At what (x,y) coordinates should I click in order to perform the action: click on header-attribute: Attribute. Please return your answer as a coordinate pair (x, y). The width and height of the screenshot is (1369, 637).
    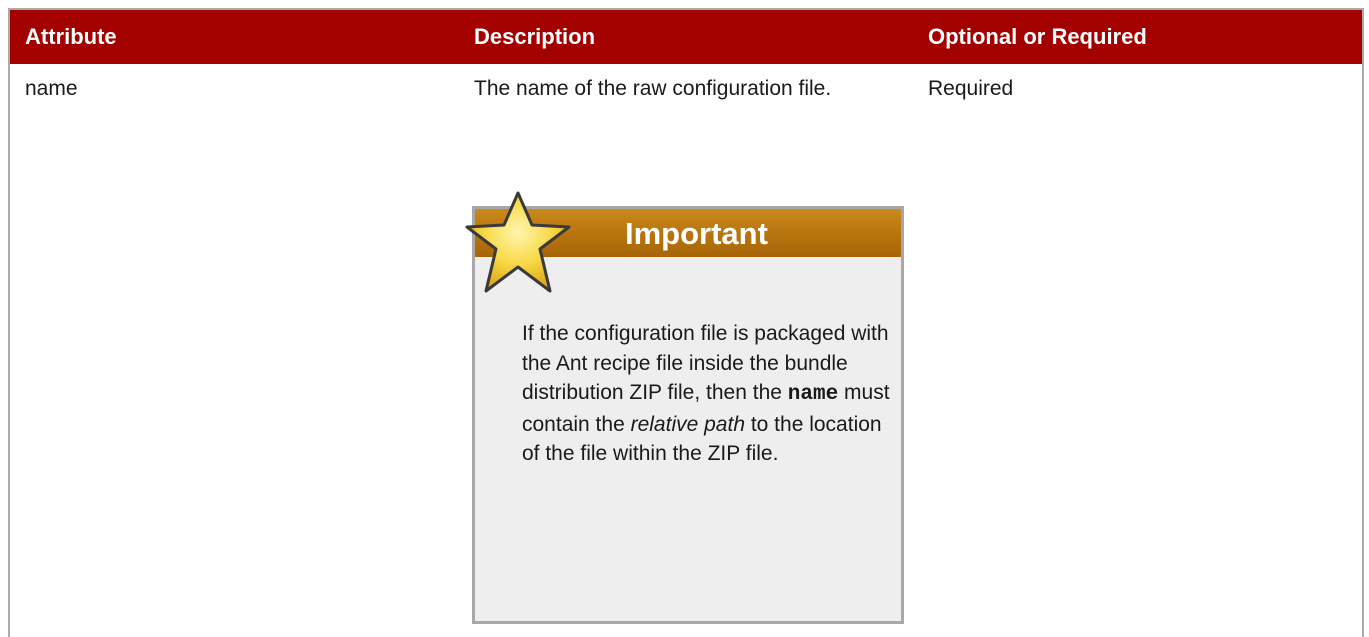
    Looking at the image, I should click on (71, 36).